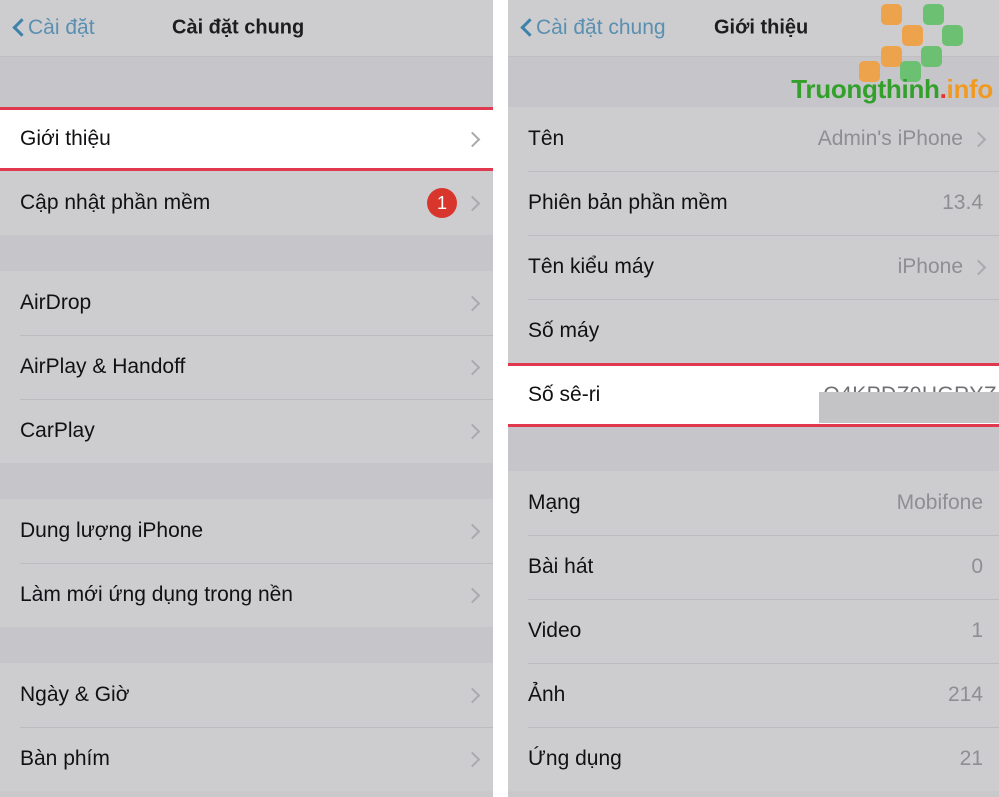  What do you see at coordinates (246, 531) in the screenshot?
I see `row-dung-luong-iphone: Dung lượng iPhone` at bounding box center [246, 531].